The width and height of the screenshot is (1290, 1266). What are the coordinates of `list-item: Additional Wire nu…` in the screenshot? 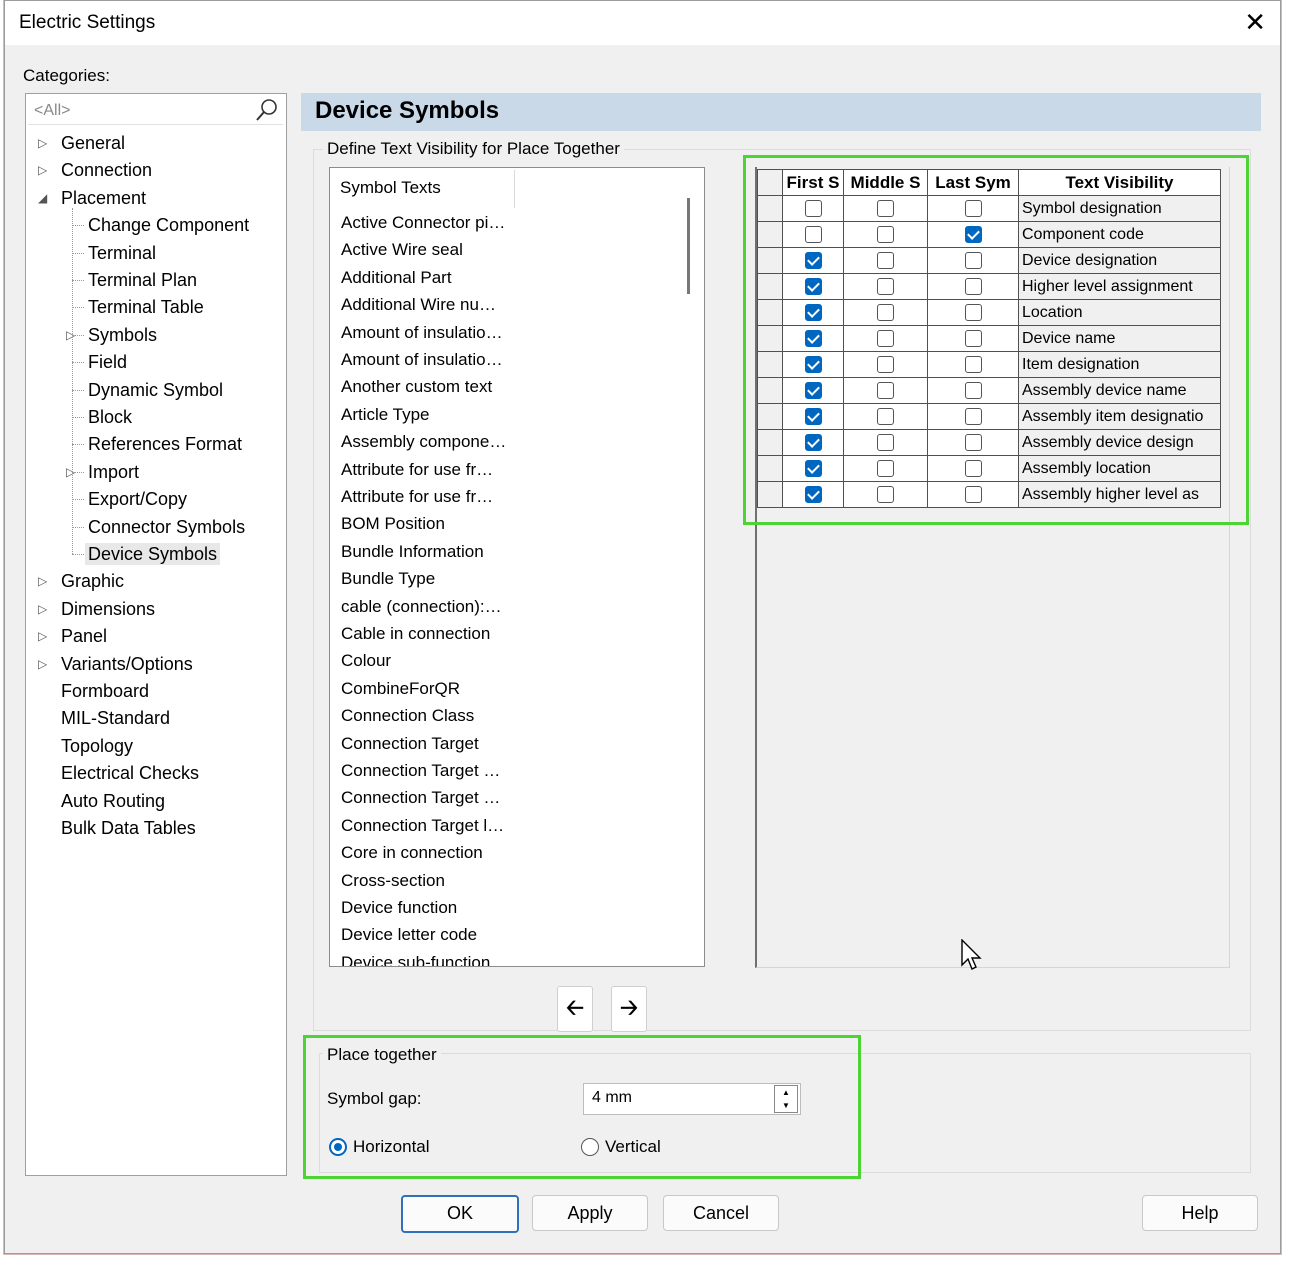 It's located at (418, 305).